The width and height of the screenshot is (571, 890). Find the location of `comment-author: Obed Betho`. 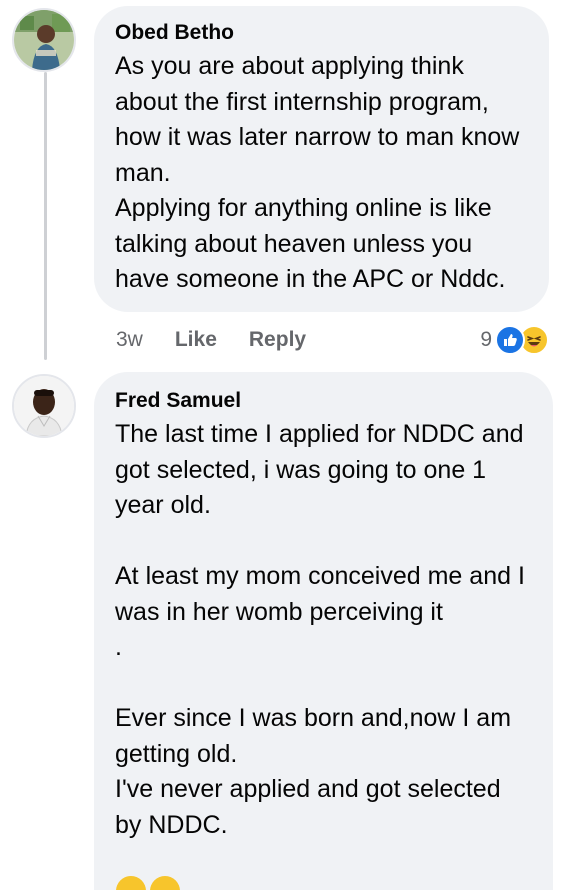

comment-author: Obed Betho is located at coordinates (321, 33).